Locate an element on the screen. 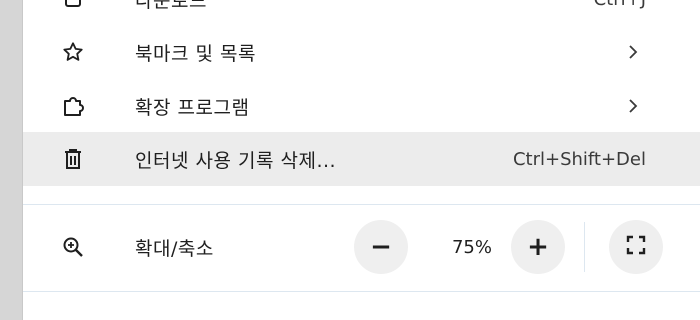 The image size is (700, 320). menu-item-label: 다운로드 is located at coordinates (171, 6).